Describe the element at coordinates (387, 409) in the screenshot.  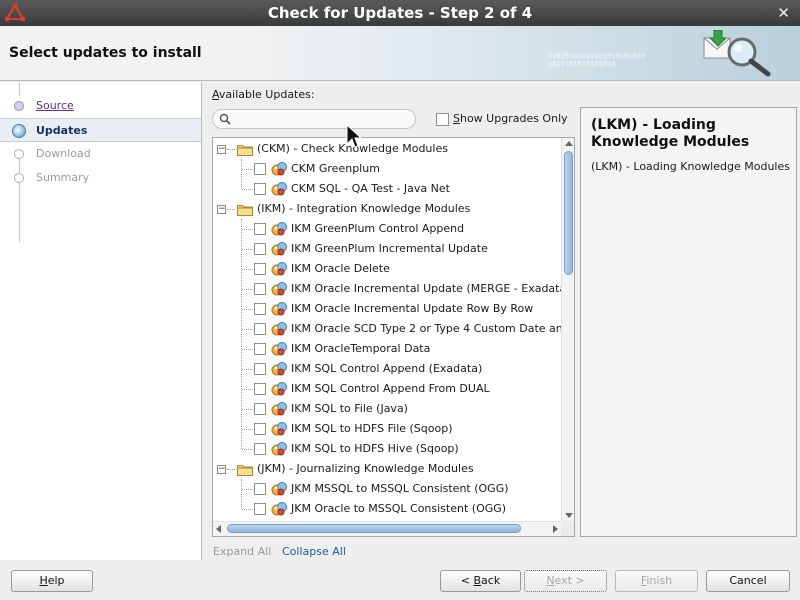
I see `tree-item-row: IKM SQL to File (Java)` at that location.